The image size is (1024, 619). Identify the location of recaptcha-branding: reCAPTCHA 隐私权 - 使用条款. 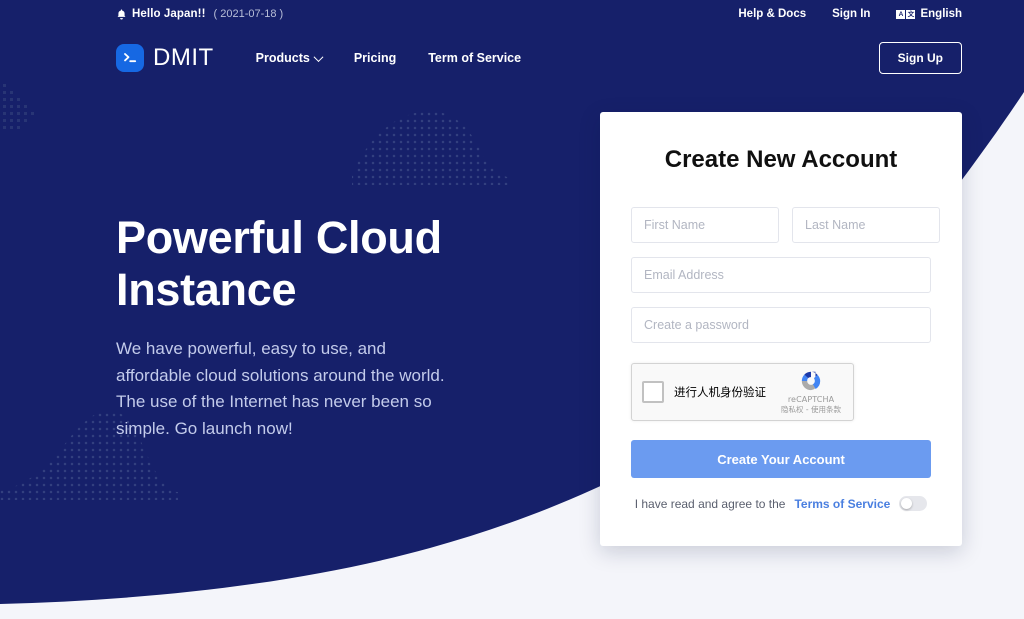
(811, 391).